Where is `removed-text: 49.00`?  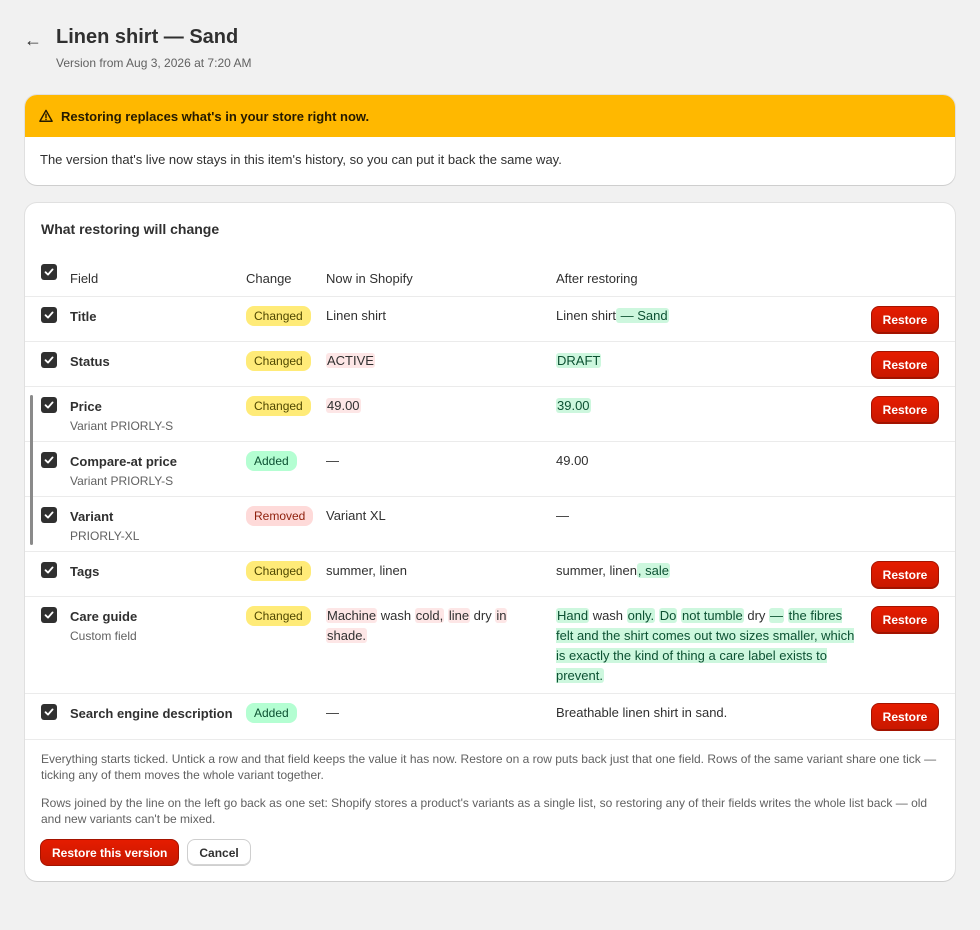 removed-text: 49.00 is located at coordinates (343, 405).